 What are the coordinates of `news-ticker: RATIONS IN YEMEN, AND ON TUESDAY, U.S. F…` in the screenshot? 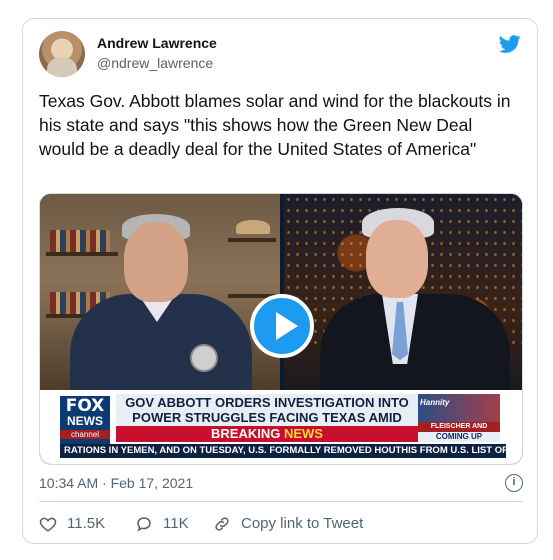 It's located at (283, 451).